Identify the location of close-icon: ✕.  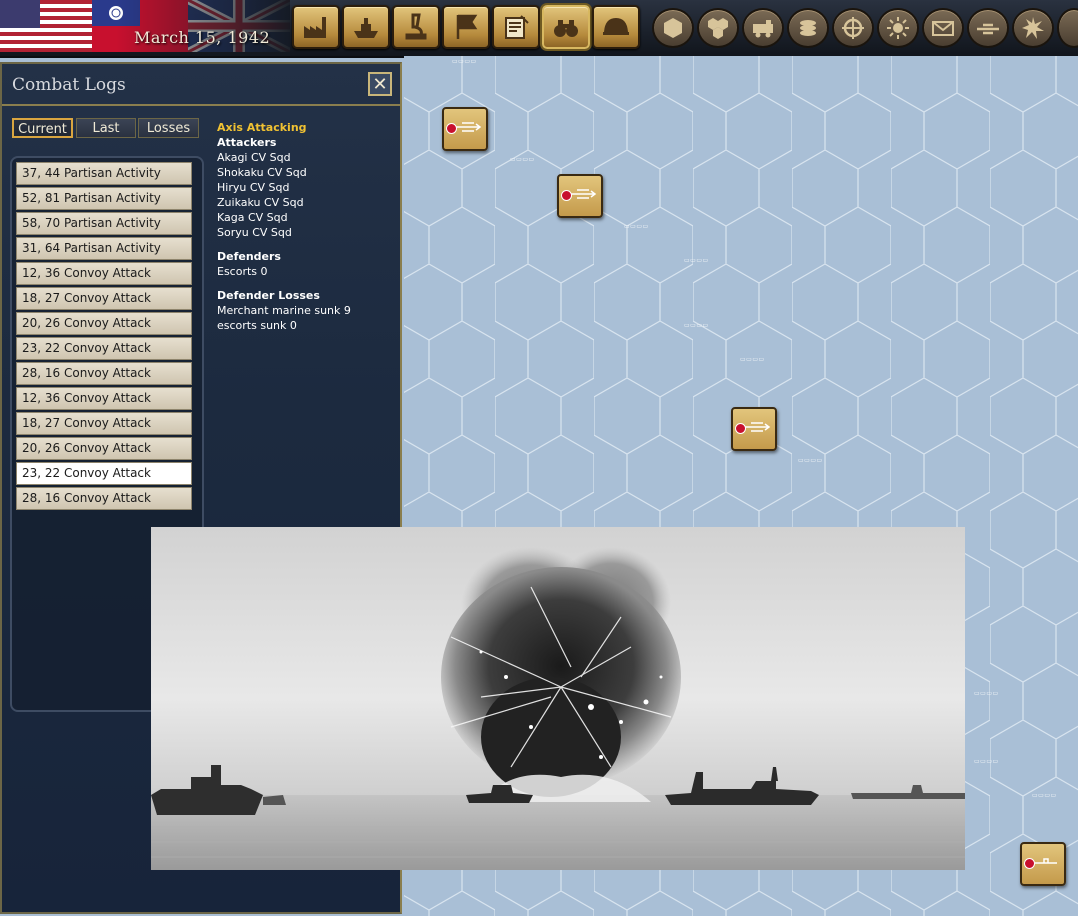
(380, 84).